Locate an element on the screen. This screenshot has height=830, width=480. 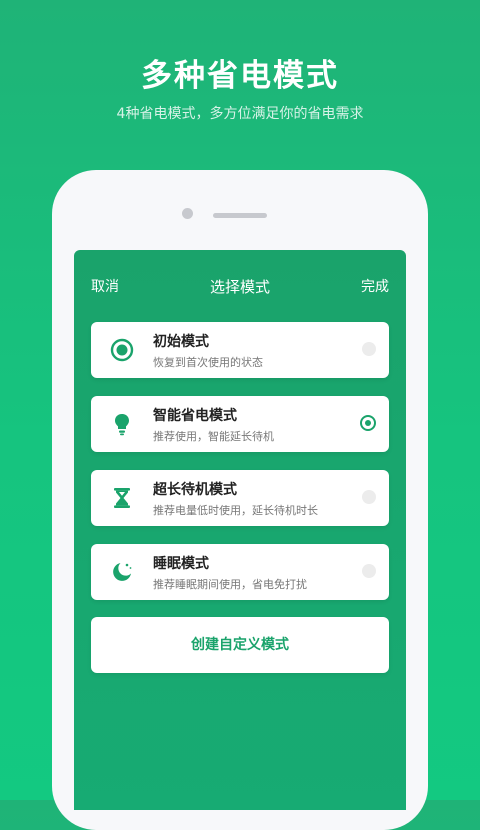
dialog-topbar: 选择模式 取消 完成 is located at coordinates (240, 288).